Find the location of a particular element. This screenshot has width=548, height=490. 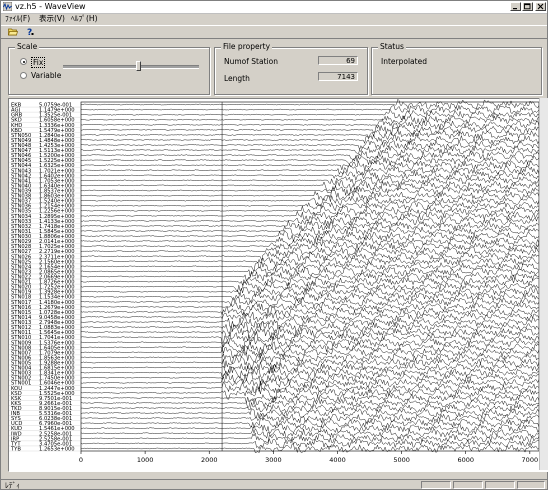

open-folder-icon is located at coordinates (13, 31).